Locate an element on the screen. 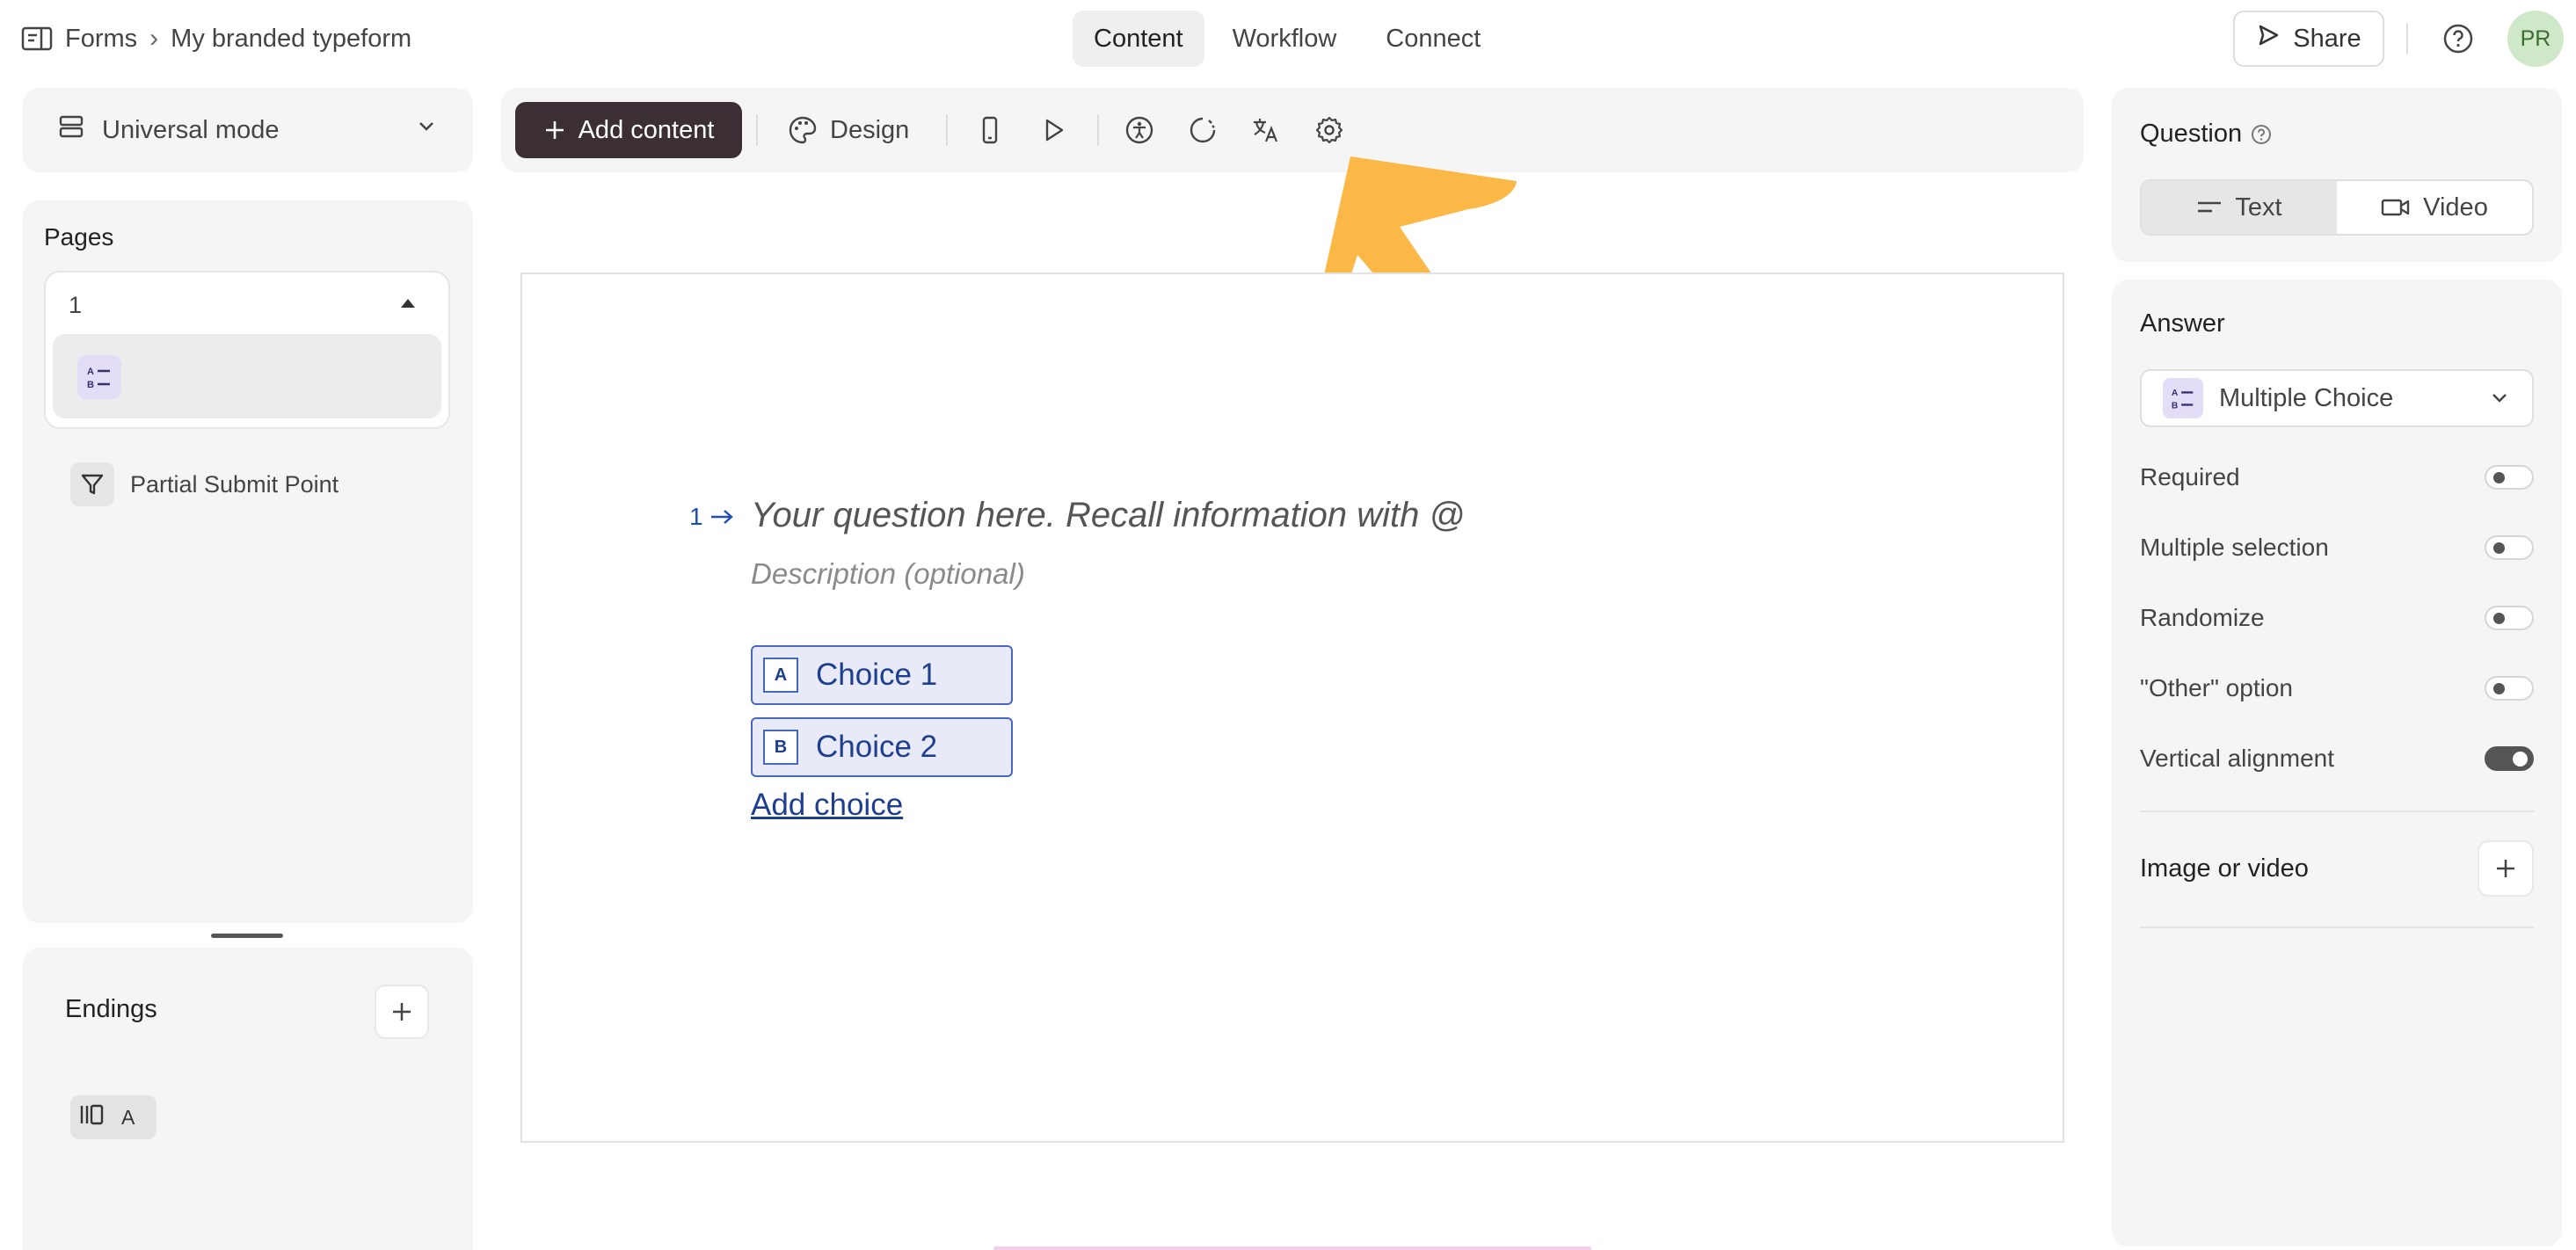 The image size is (2576, 1250). filter-funnel-icon is located at coordinates (92, 484).